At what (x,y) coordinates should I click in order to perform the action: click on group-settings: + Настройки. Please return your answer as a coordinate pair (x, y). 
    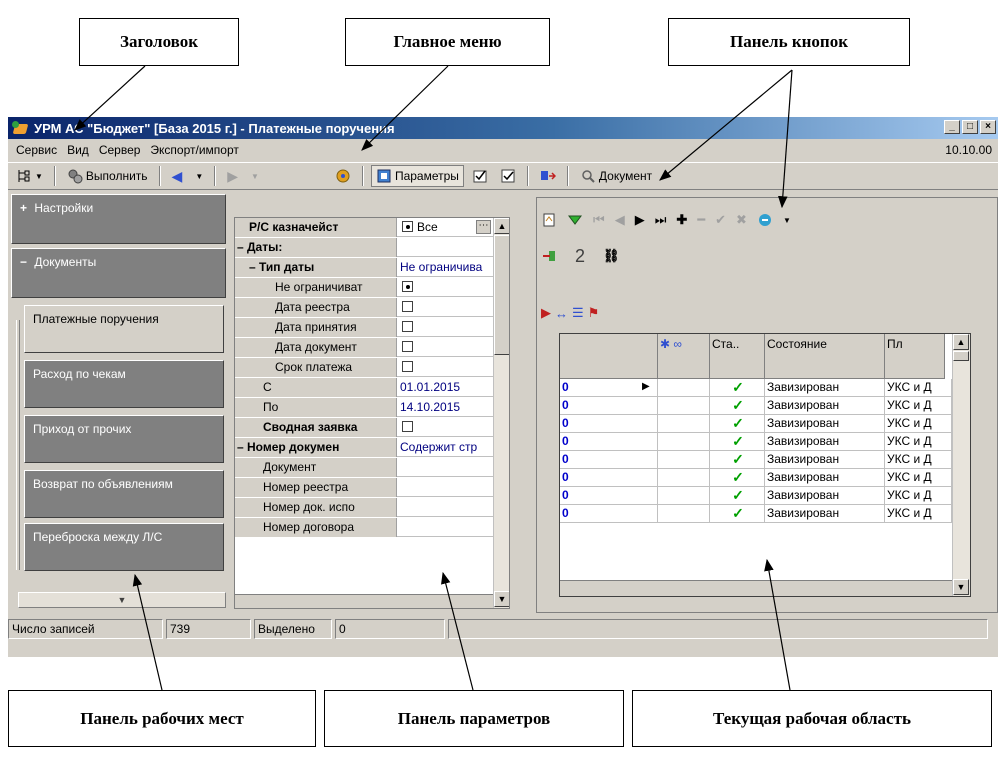
    Looking at the image, I should click on (118, 219).